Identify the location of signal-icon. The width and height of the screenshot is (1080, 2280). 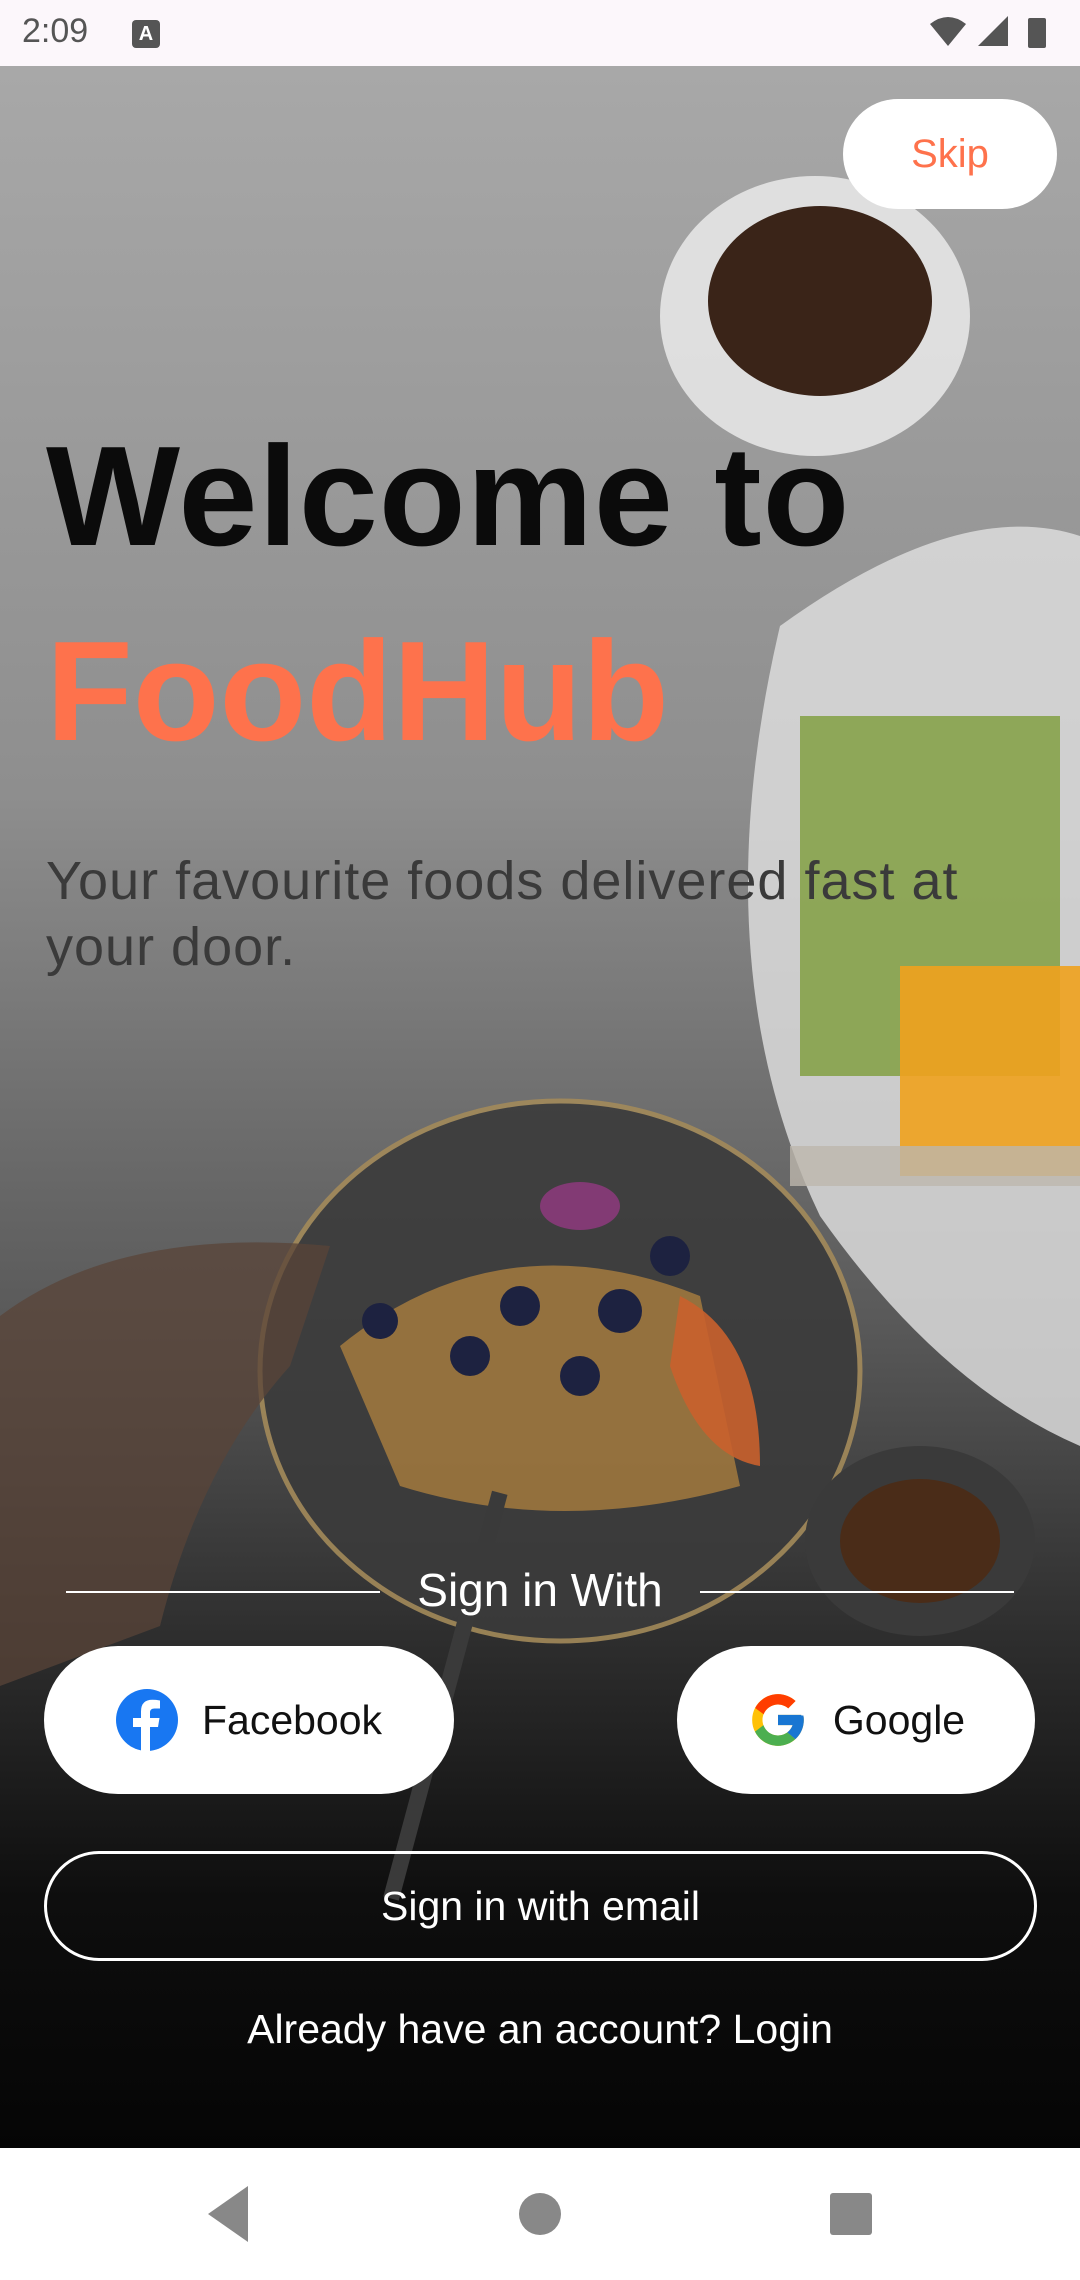
(993, 31).